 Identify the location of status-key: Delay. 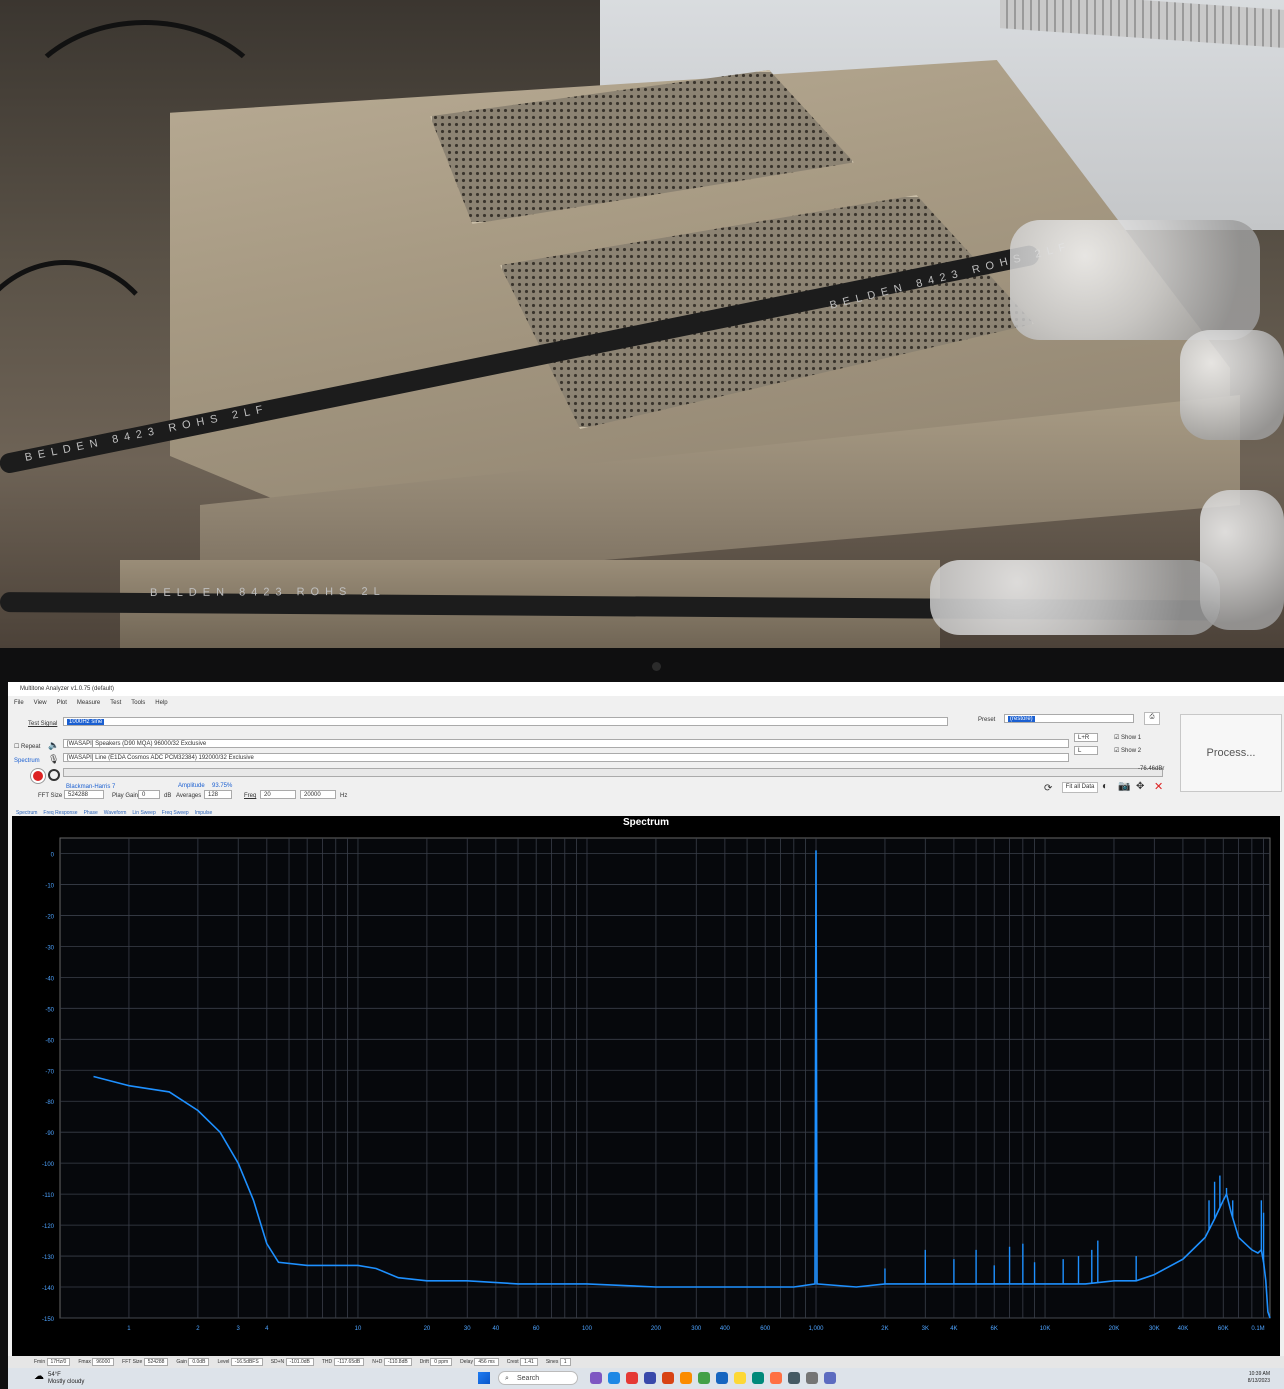
(467, 1362).